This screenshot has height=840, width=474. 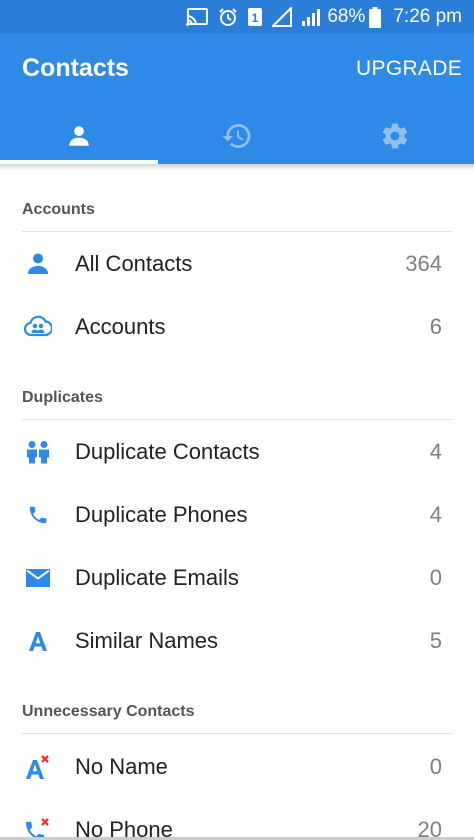 I want to click on people-icon, so click(x=38, y=452).